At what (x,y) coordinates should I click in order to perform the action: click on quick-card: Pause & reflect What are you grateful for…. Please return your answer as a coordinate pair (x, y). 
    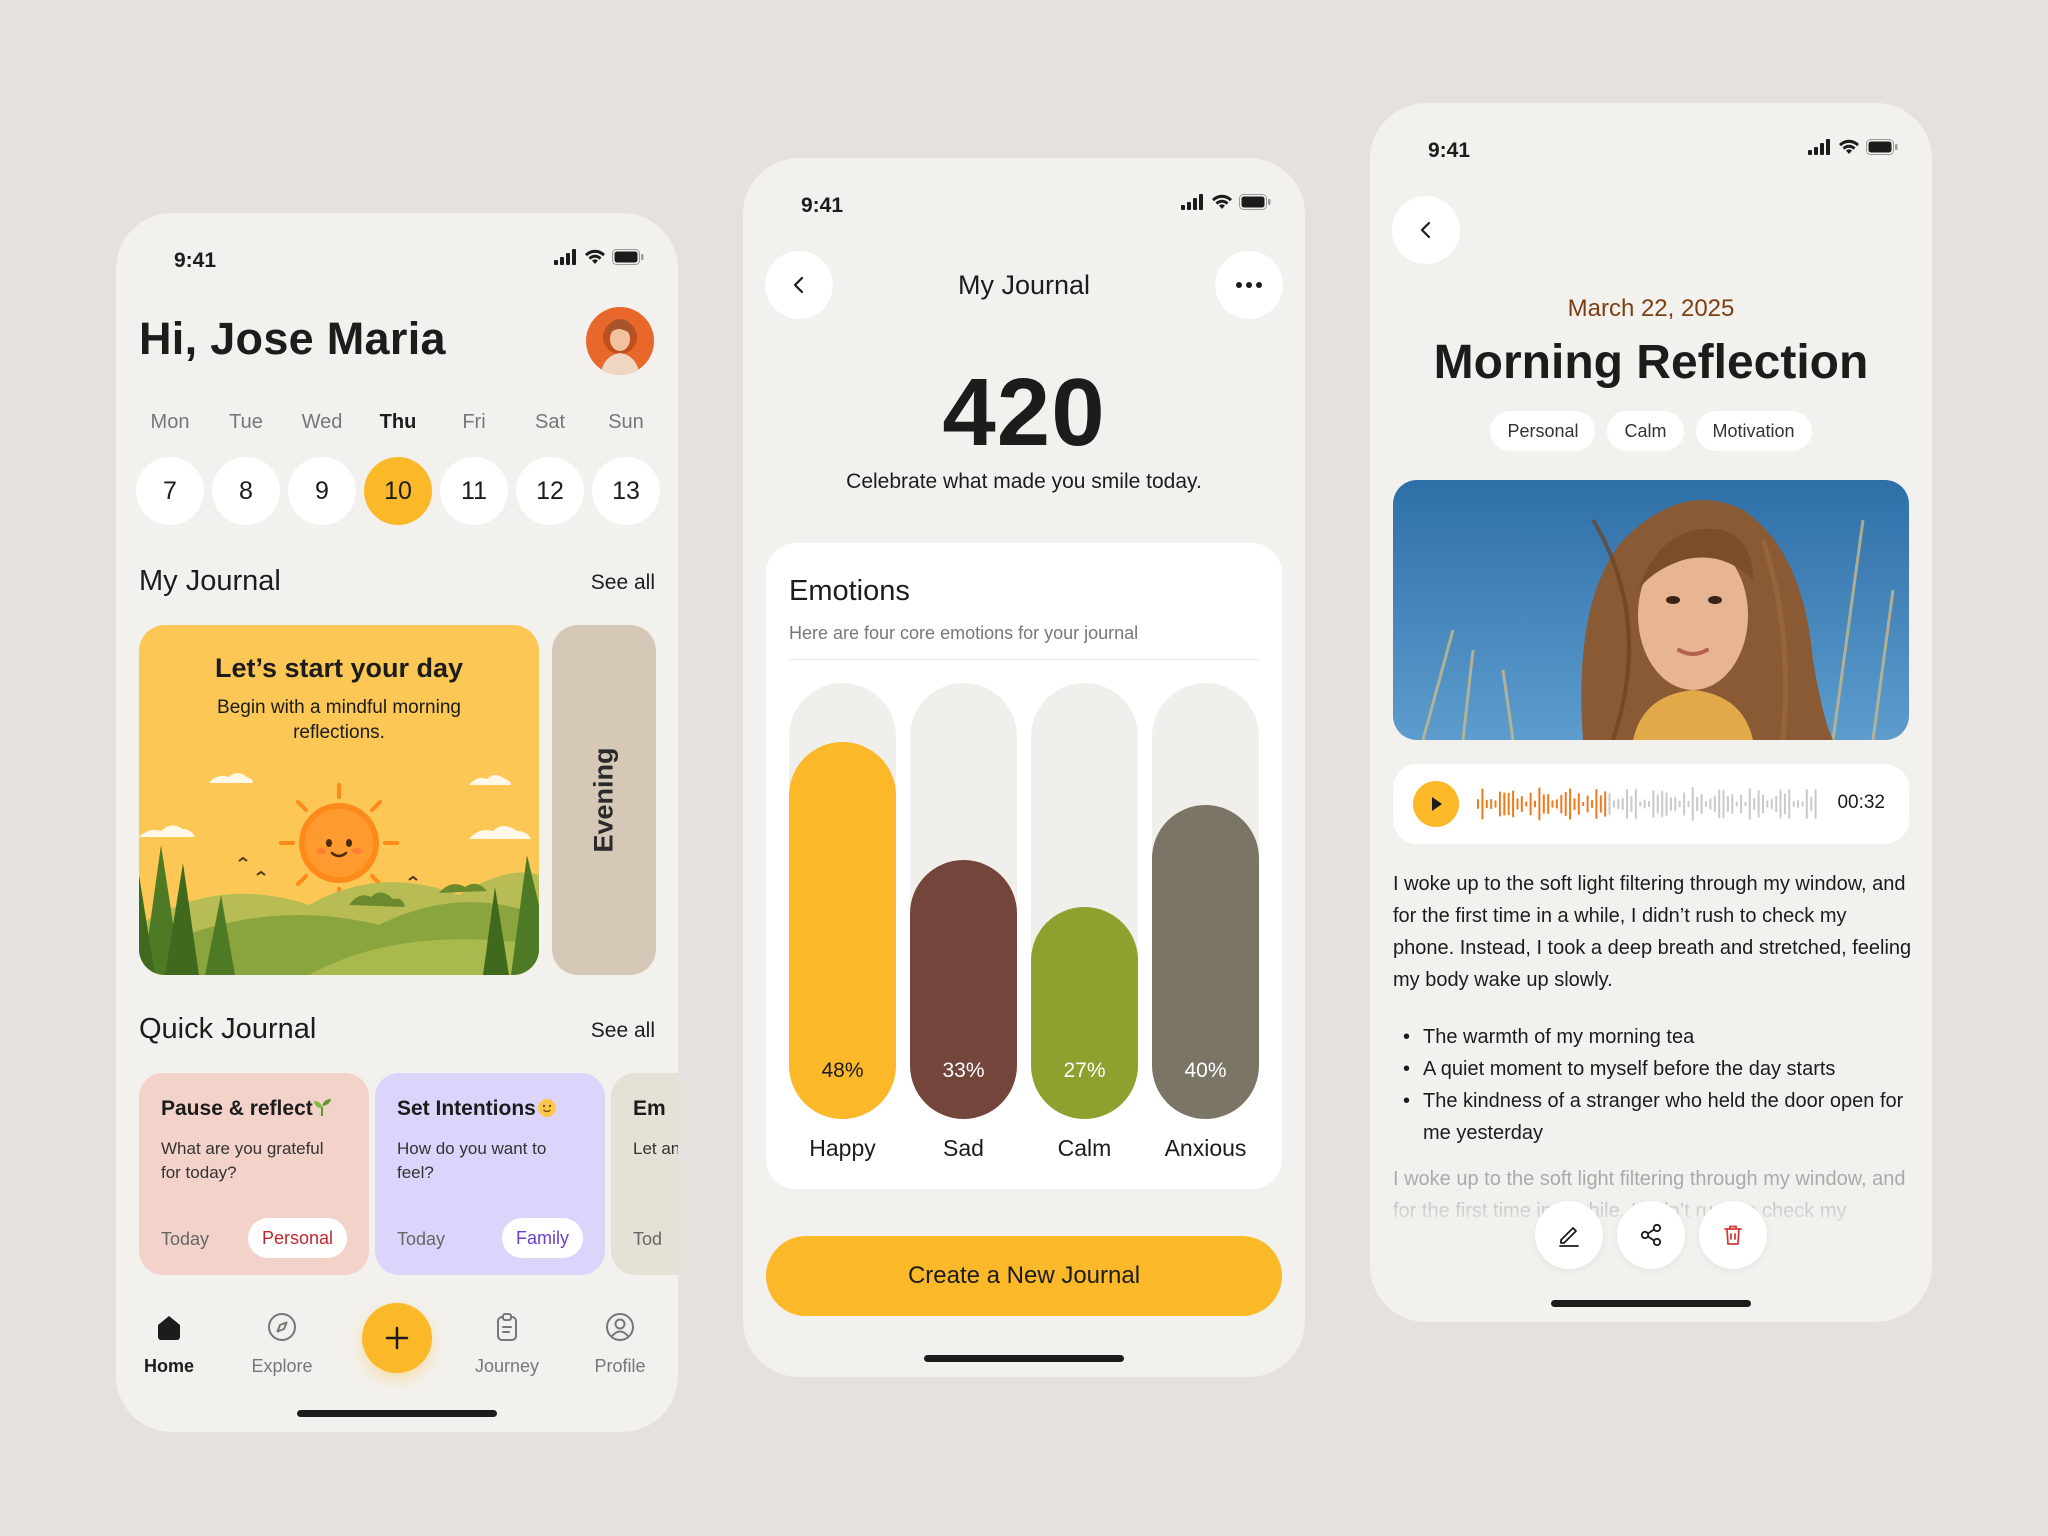
    Looking at the image, I should click on (254, 1174).